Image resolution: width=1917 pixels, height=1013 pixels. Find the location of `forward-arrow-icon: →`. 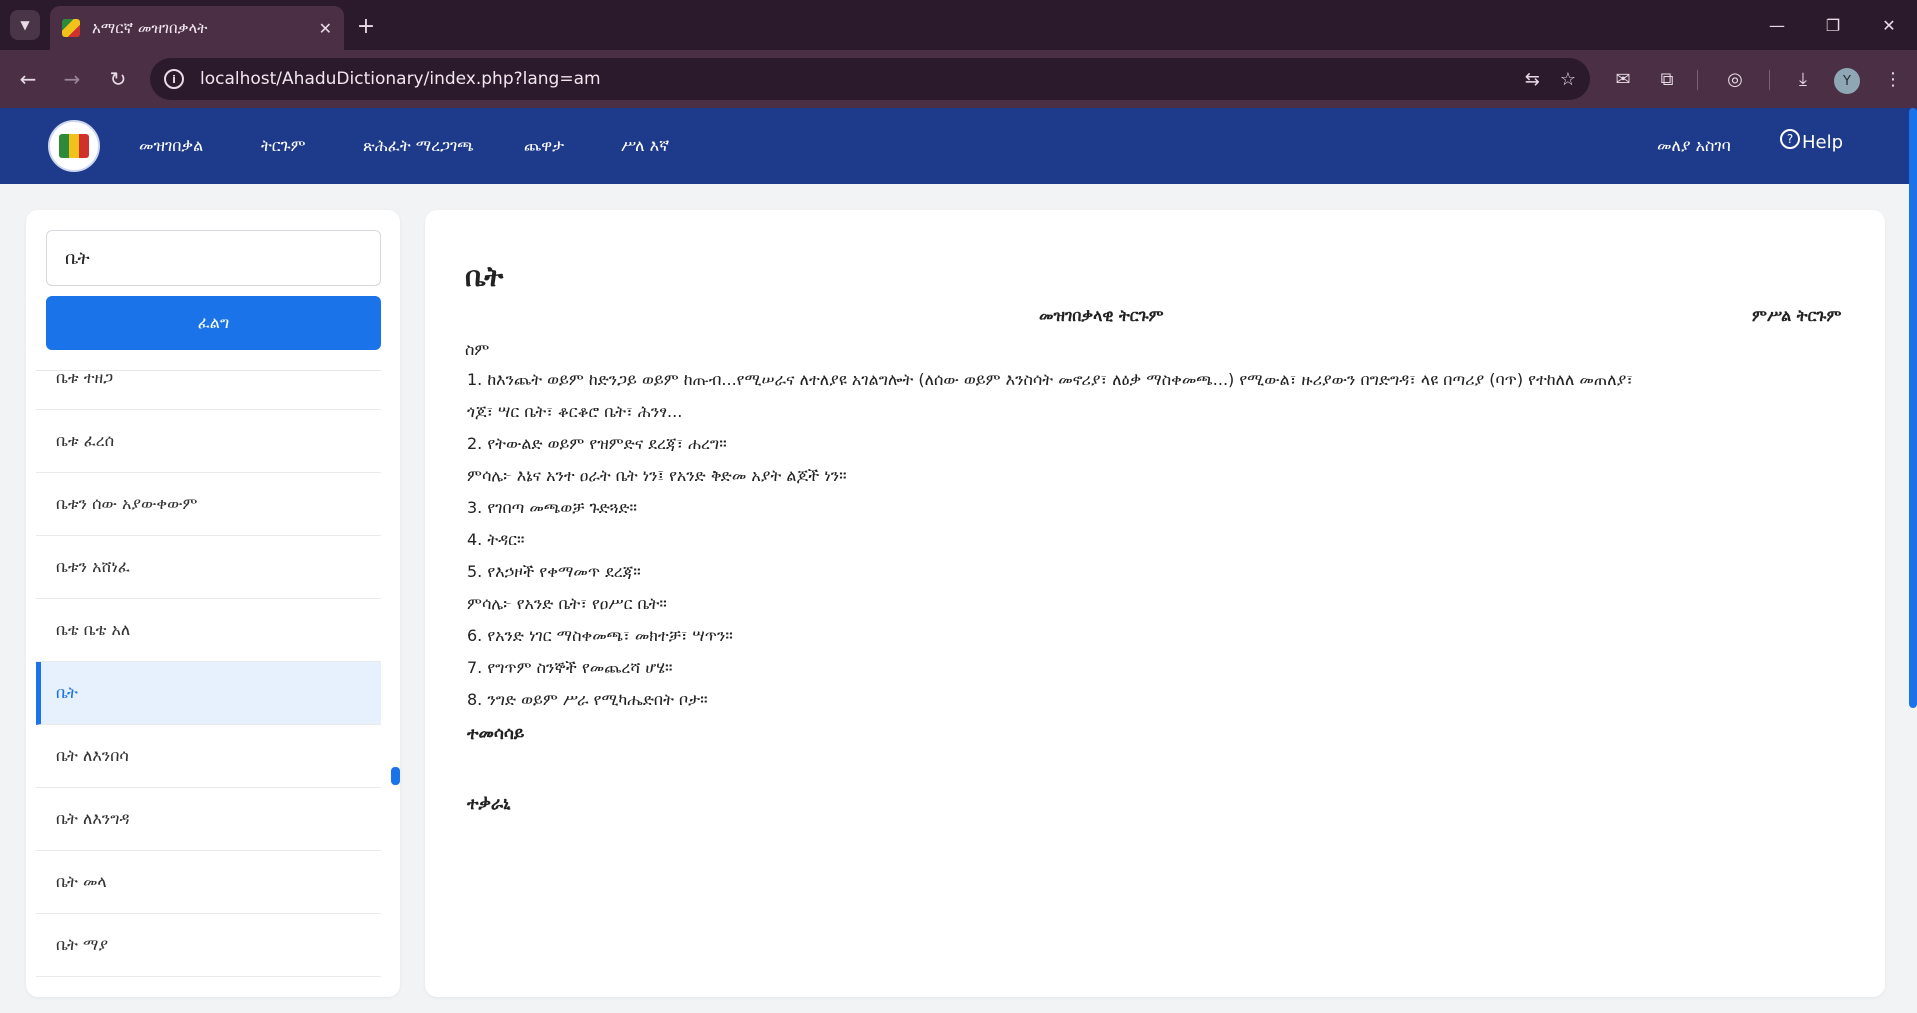

forward-arrow-icon: → is located at coordinates (72, 79).